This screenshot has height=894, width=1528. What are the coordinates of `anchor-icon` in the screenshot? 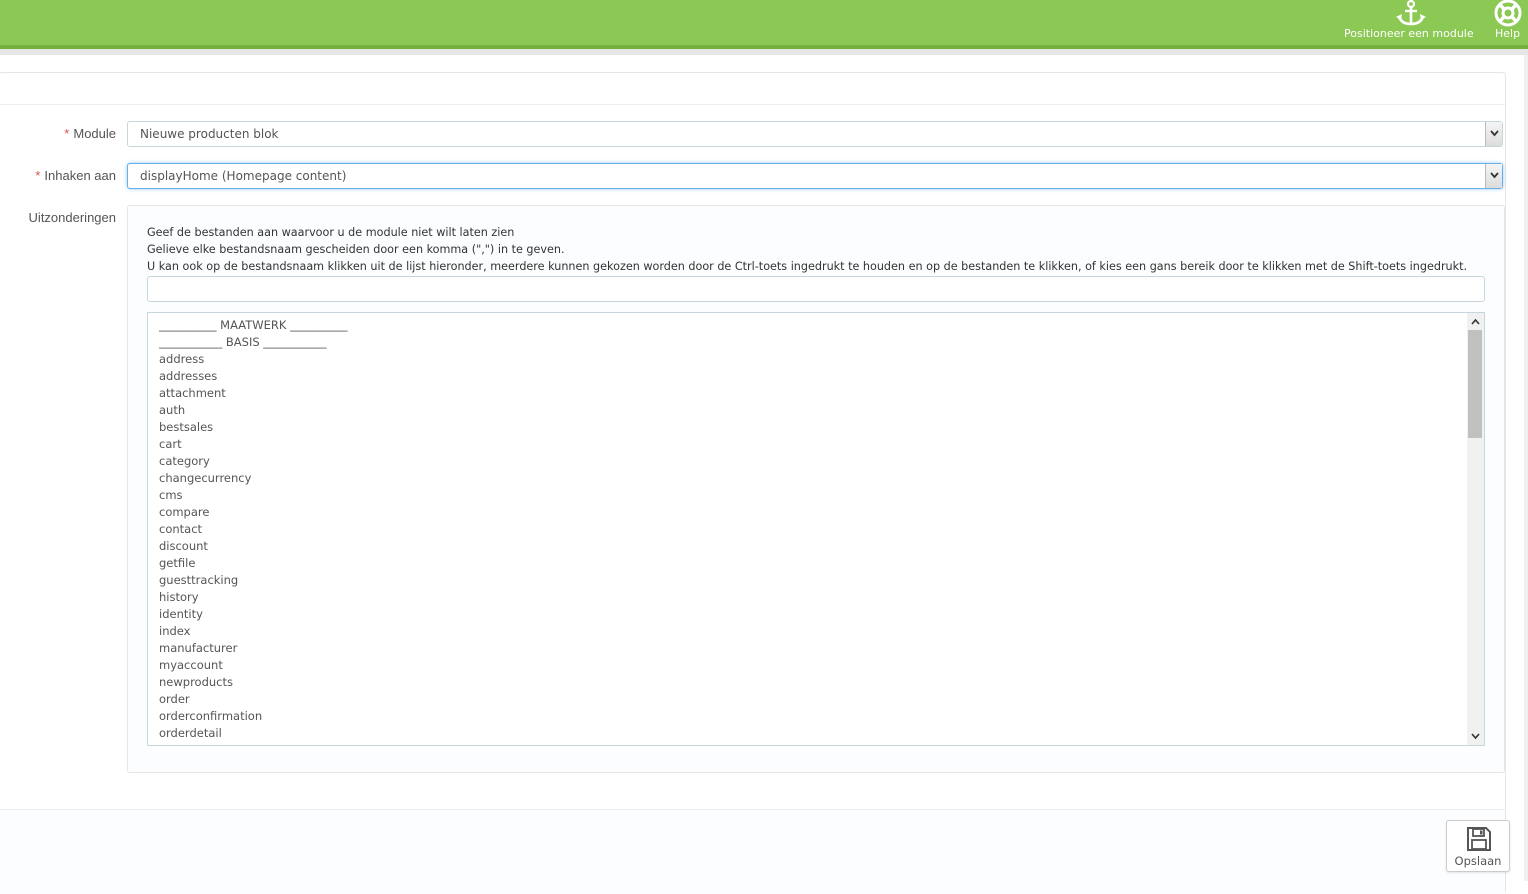 It's located at (1411, 15).